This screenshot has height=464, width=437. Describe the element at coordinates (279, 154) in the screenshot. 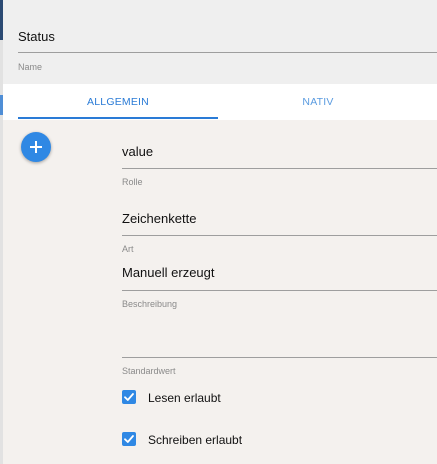

I see `role-field: value` at that location.